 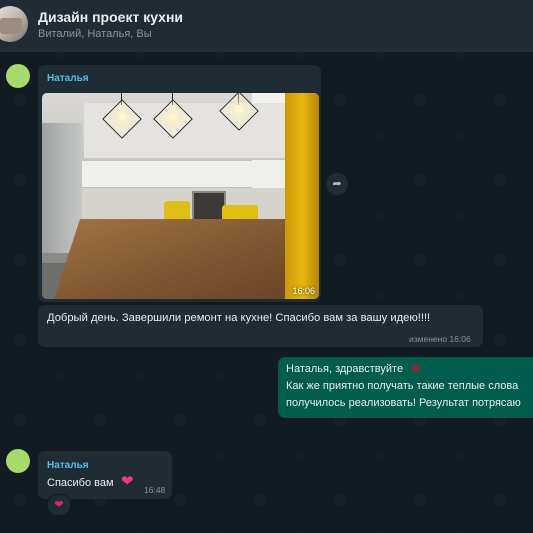 What do you see at coordinates (14, 24) in the screenshot?
I see `group-avatar` at bounding box center [14, 24].